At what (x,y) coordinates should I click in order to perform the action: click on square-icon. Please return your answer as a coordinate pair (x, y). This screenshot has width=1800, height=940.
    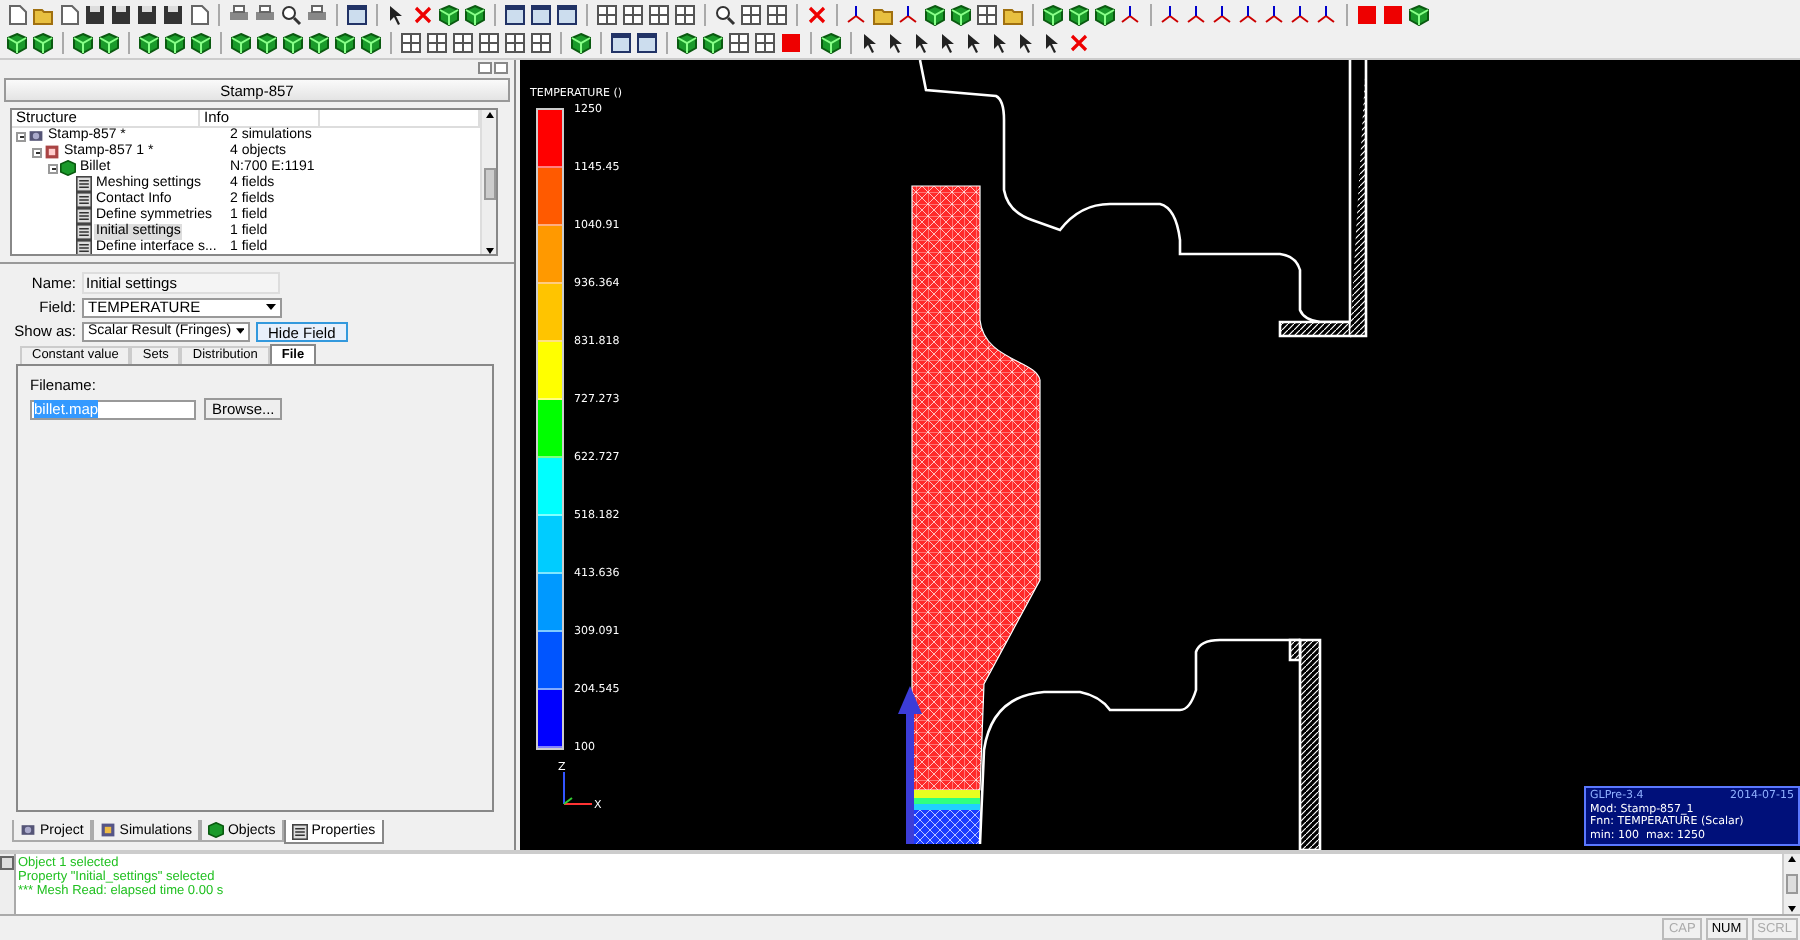
    Looking at the image, I should click on (1366, 14).